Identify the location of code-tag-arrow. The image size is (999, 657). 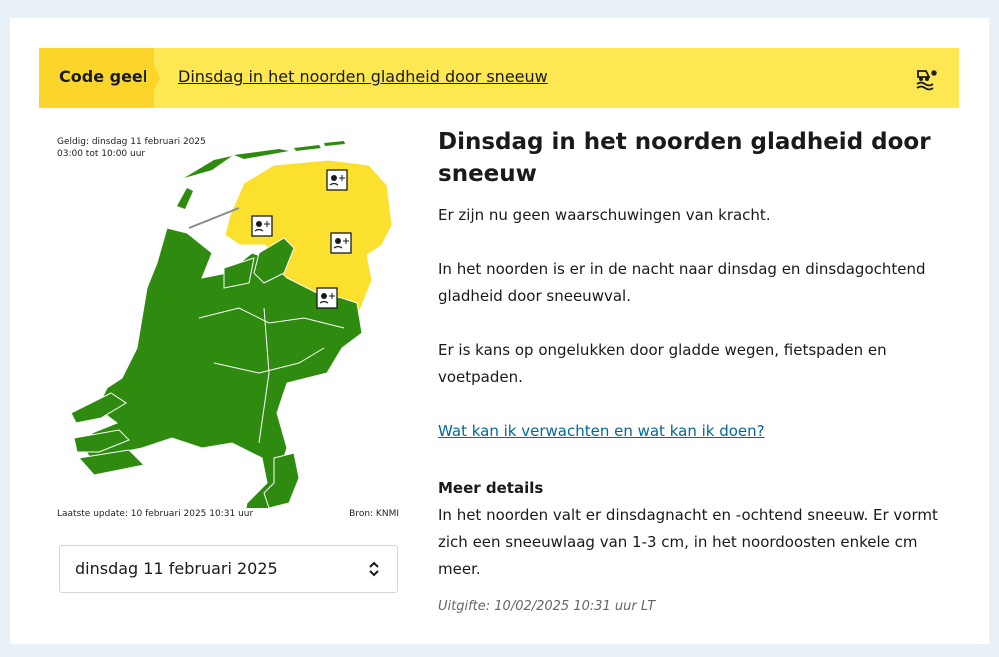
(153, 78).